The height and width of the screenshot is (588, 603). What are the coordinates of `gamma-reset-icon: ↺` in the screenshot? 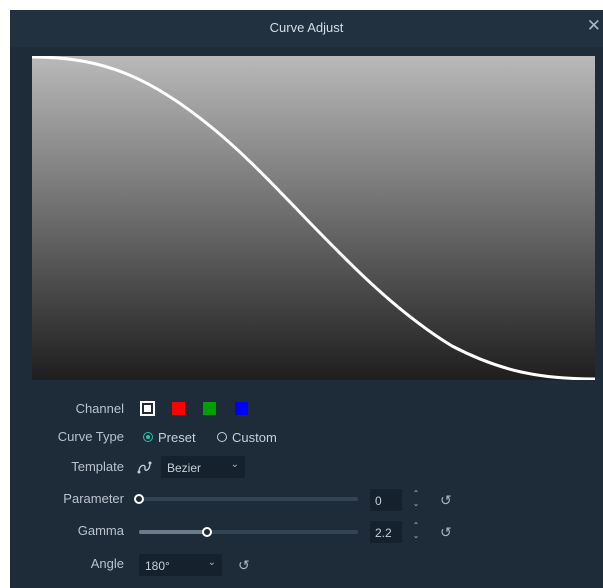 It's located at (446, 532).